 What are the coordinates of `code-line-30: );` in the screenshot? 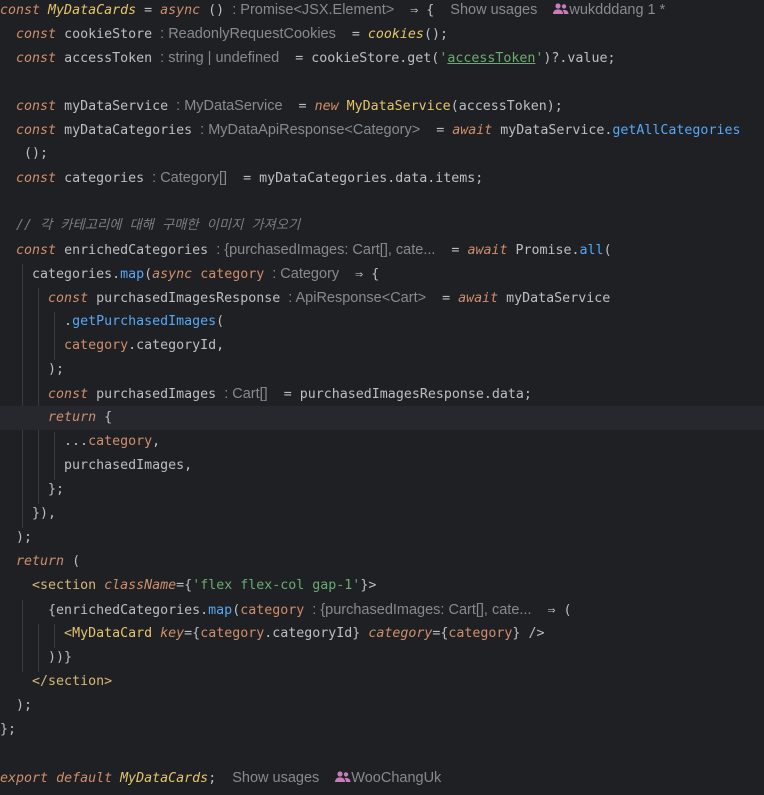 It's located at (382, 706).